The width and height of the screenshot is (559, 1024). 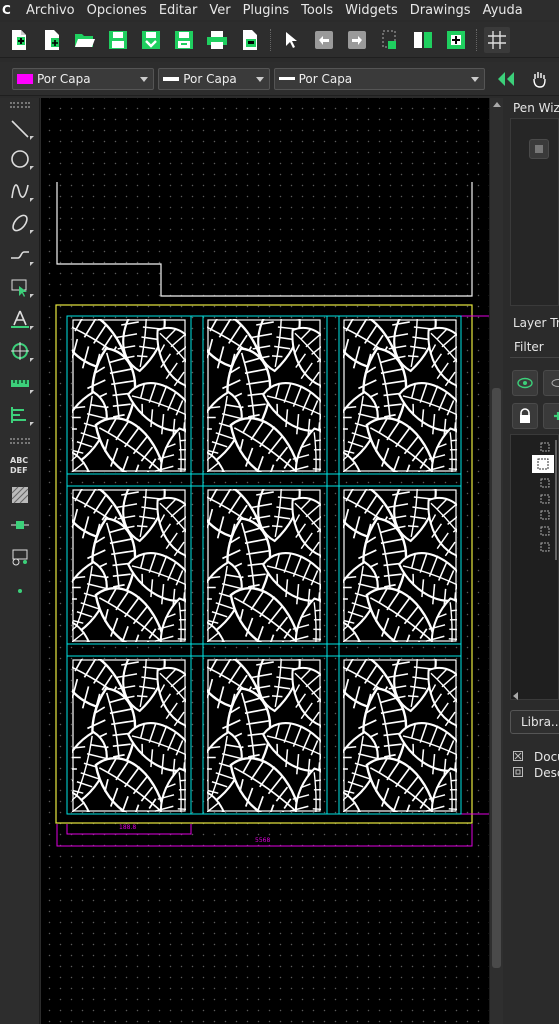 I want to click on menu-plugins: Plugins, so click(x=268, y=10).